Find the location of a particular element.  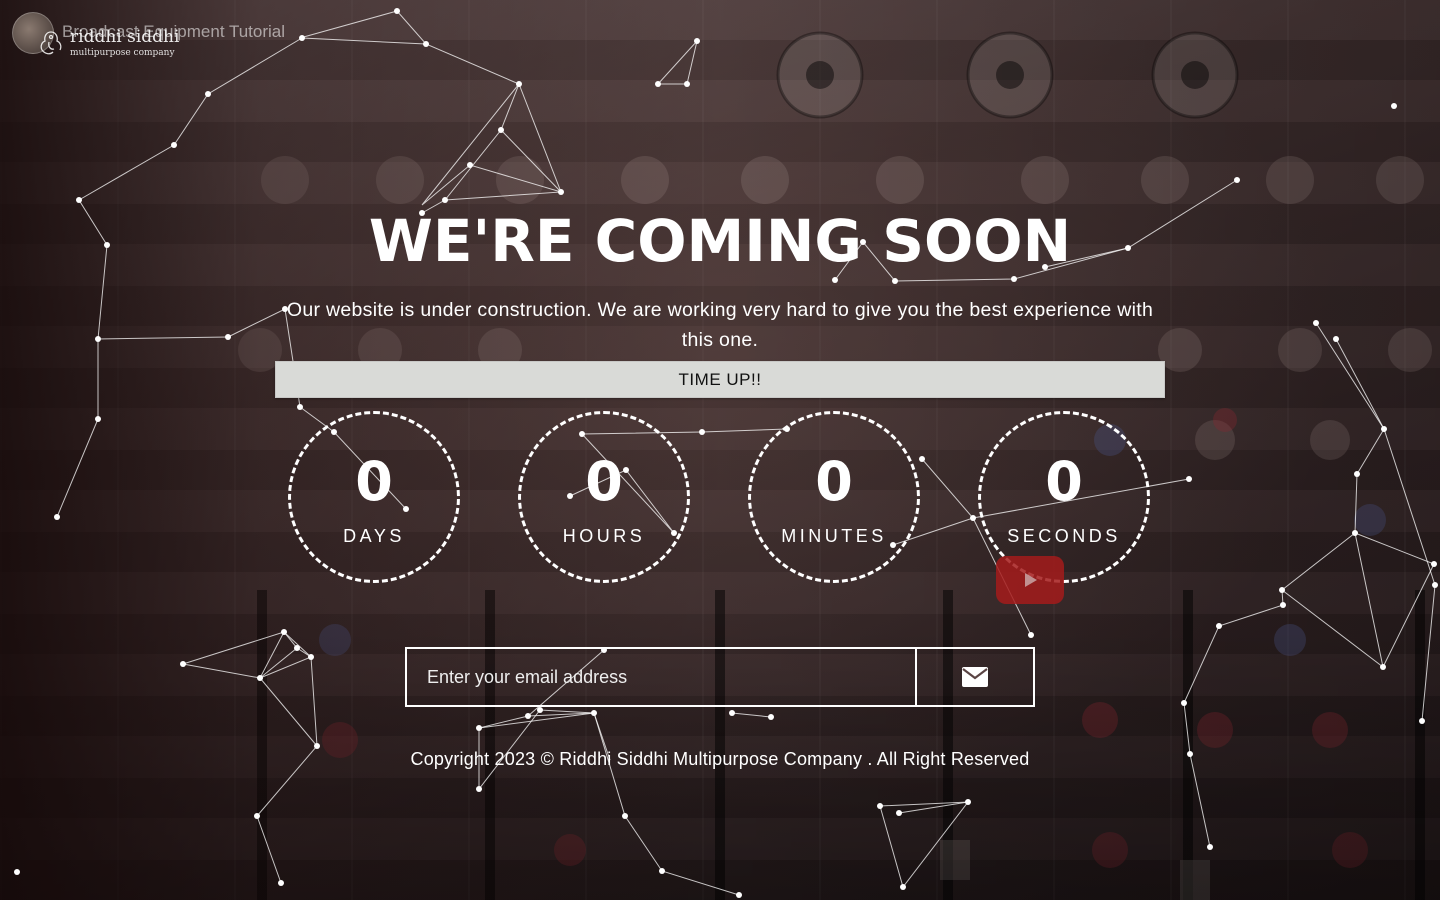

brand-tagline: multipurpose company is located at coordinates (122, 52).